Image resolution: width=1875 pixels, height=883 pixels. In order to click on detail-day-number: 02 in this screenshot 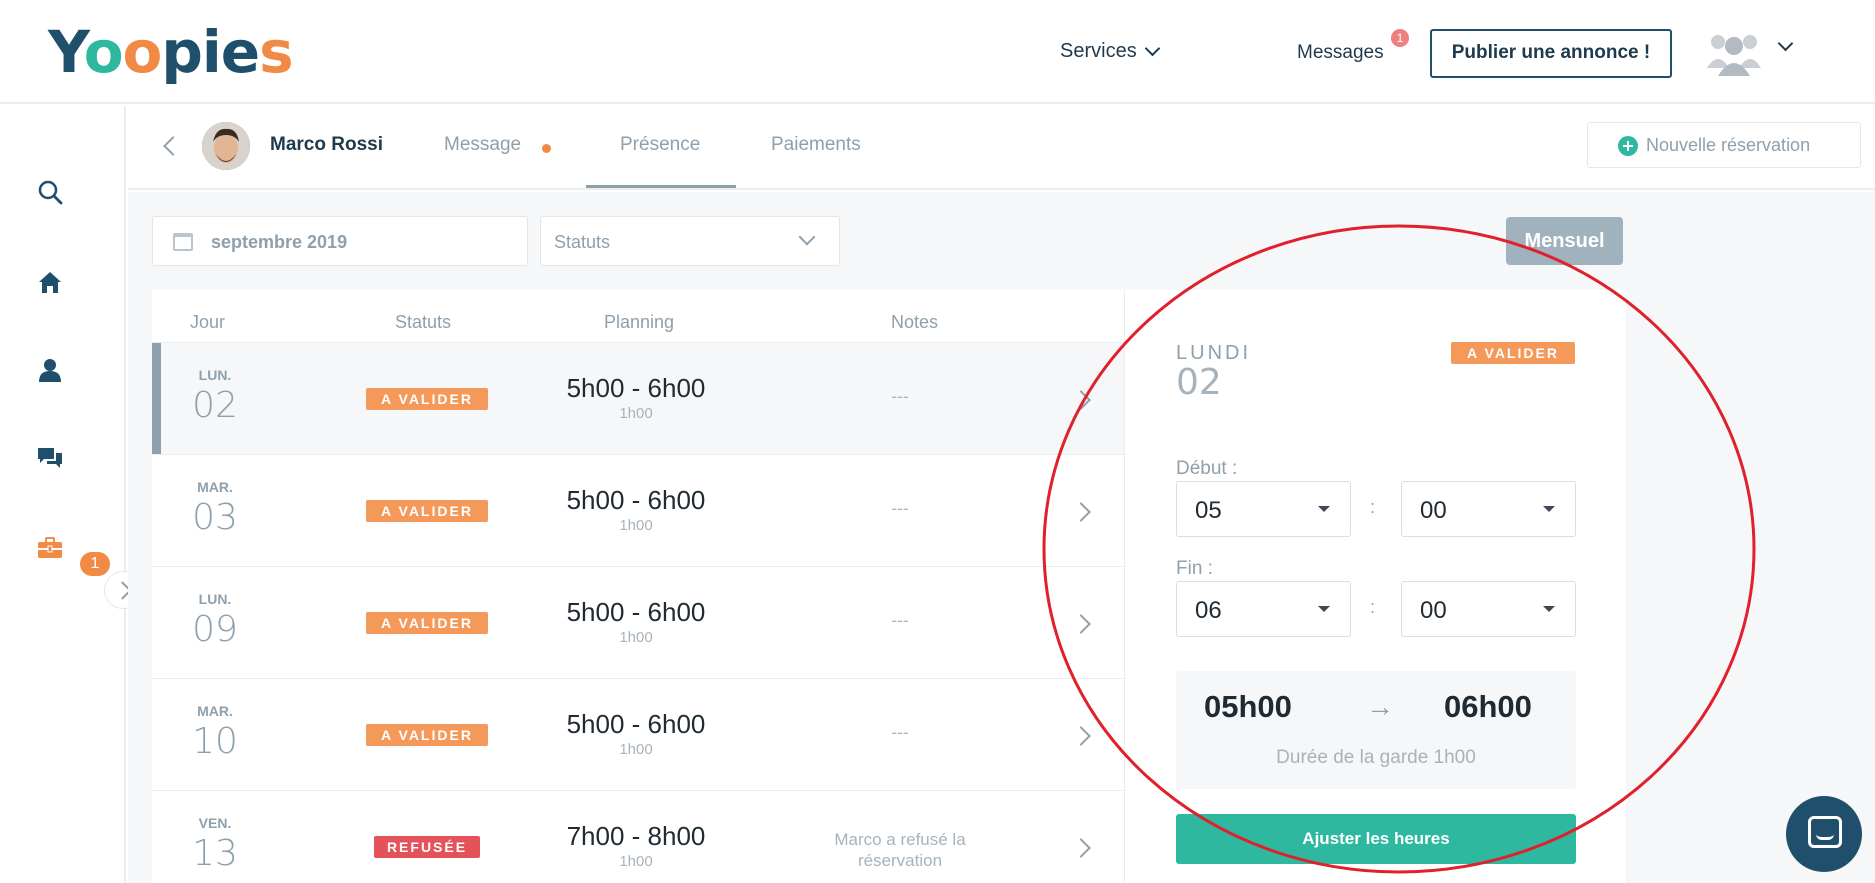, I will do `click(1199, 382)`.